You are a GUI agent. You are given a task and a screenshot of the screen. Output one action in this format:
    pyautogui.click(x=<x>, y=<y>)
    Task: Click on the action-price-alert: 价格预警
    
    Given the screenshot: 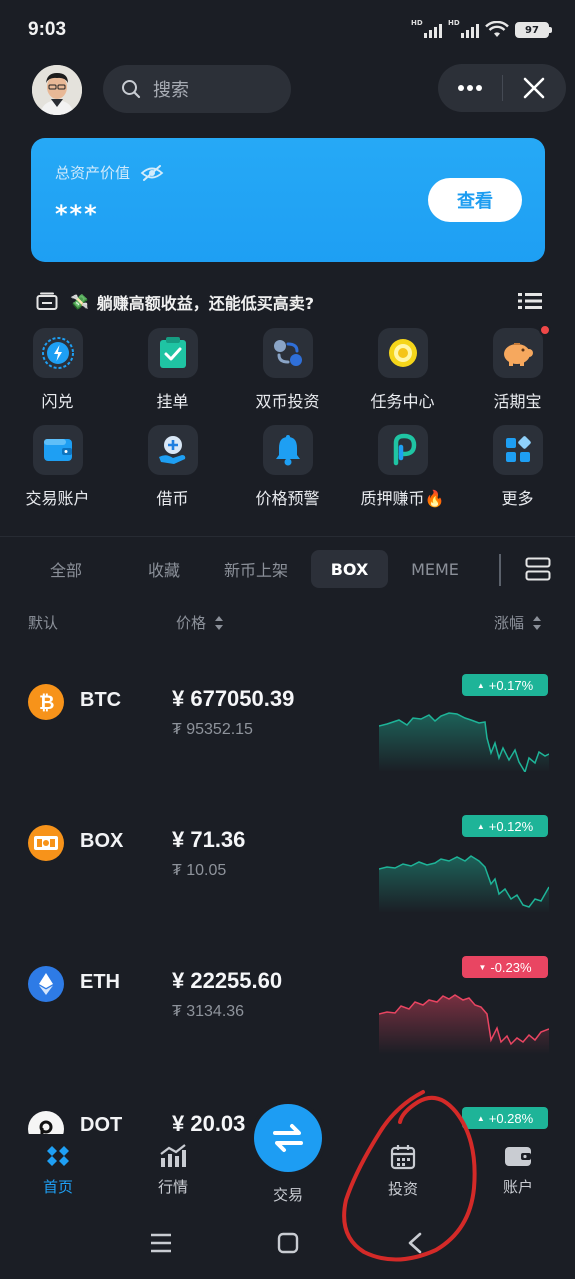 What is the action you would take?
    pyautogui.click(x=287, y=469)
    